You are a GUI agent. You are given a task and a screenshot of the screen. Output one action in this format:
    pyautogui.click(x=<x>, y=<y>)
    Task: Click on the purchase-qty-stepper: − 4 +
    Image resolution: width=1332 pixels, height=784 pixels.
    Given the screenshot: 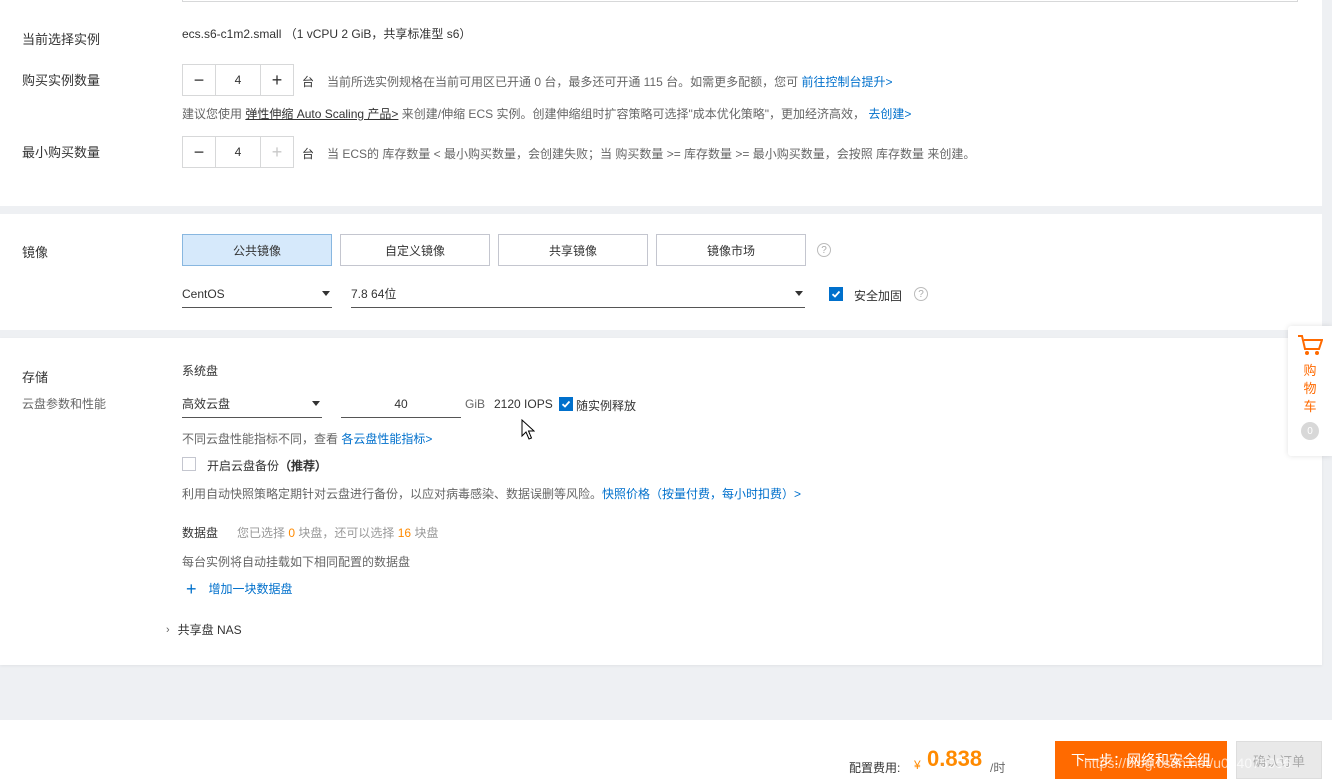 What is the action you would take?
    pyautogui.click(x=238, y=80)
    